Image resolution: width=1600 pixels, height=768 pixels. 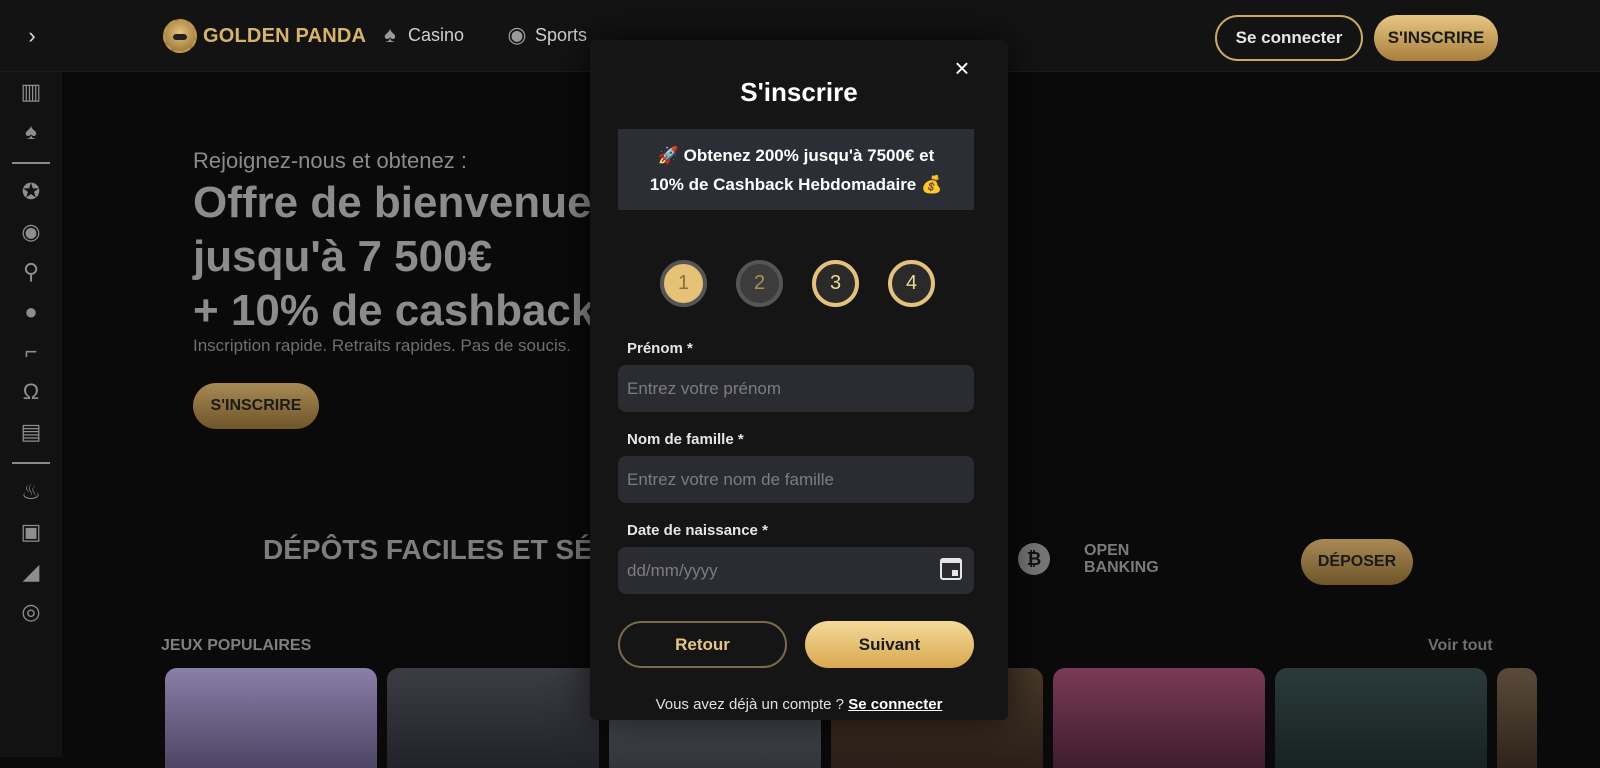 What do you see at coordinates (796, 570) in the screenshot?
I see `dob-input` at bounding box center [796, 570].